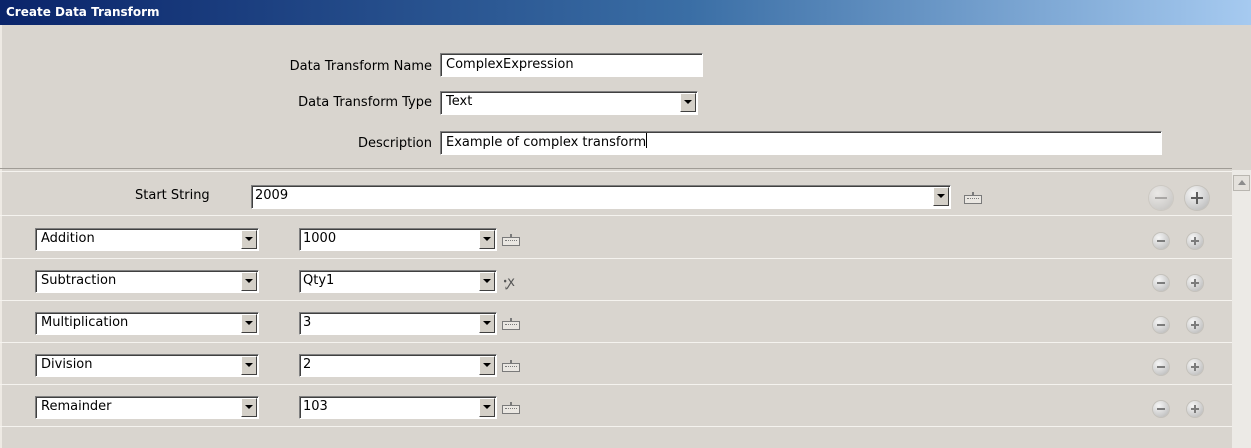 The image size is (1251, 448). I want to click on transform-name-label: Data Transform Name, so click(360, 66).